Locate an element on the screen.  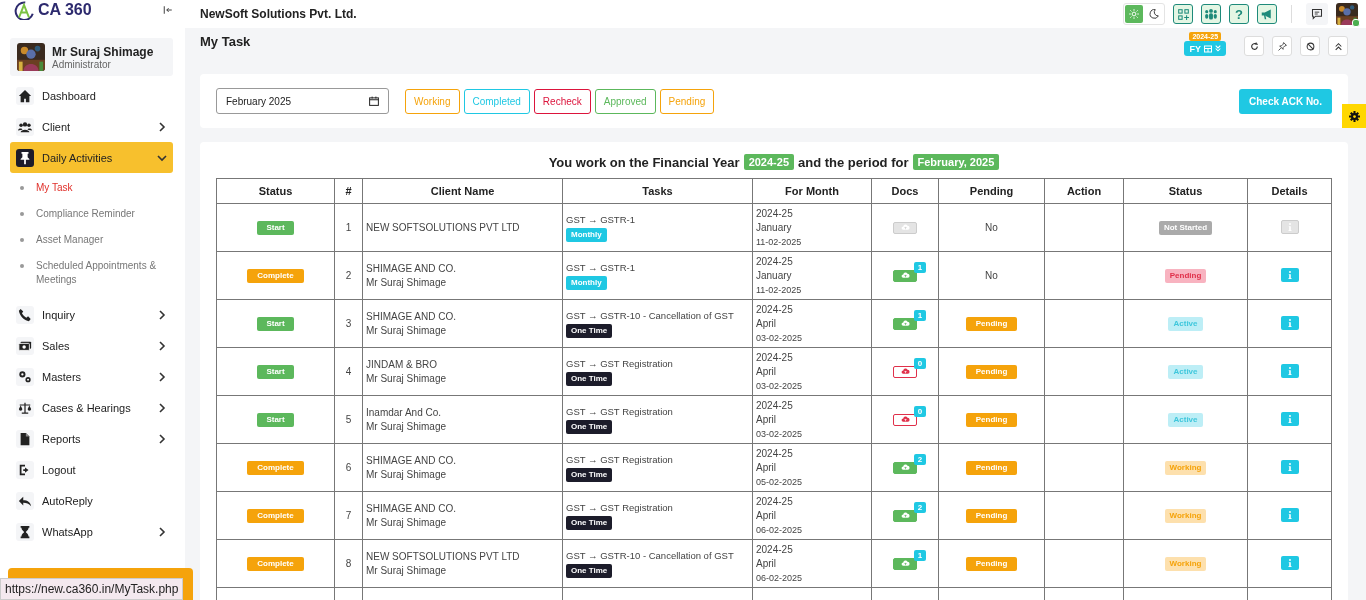
column-header: Tasks is located at coordinates (657, 191).